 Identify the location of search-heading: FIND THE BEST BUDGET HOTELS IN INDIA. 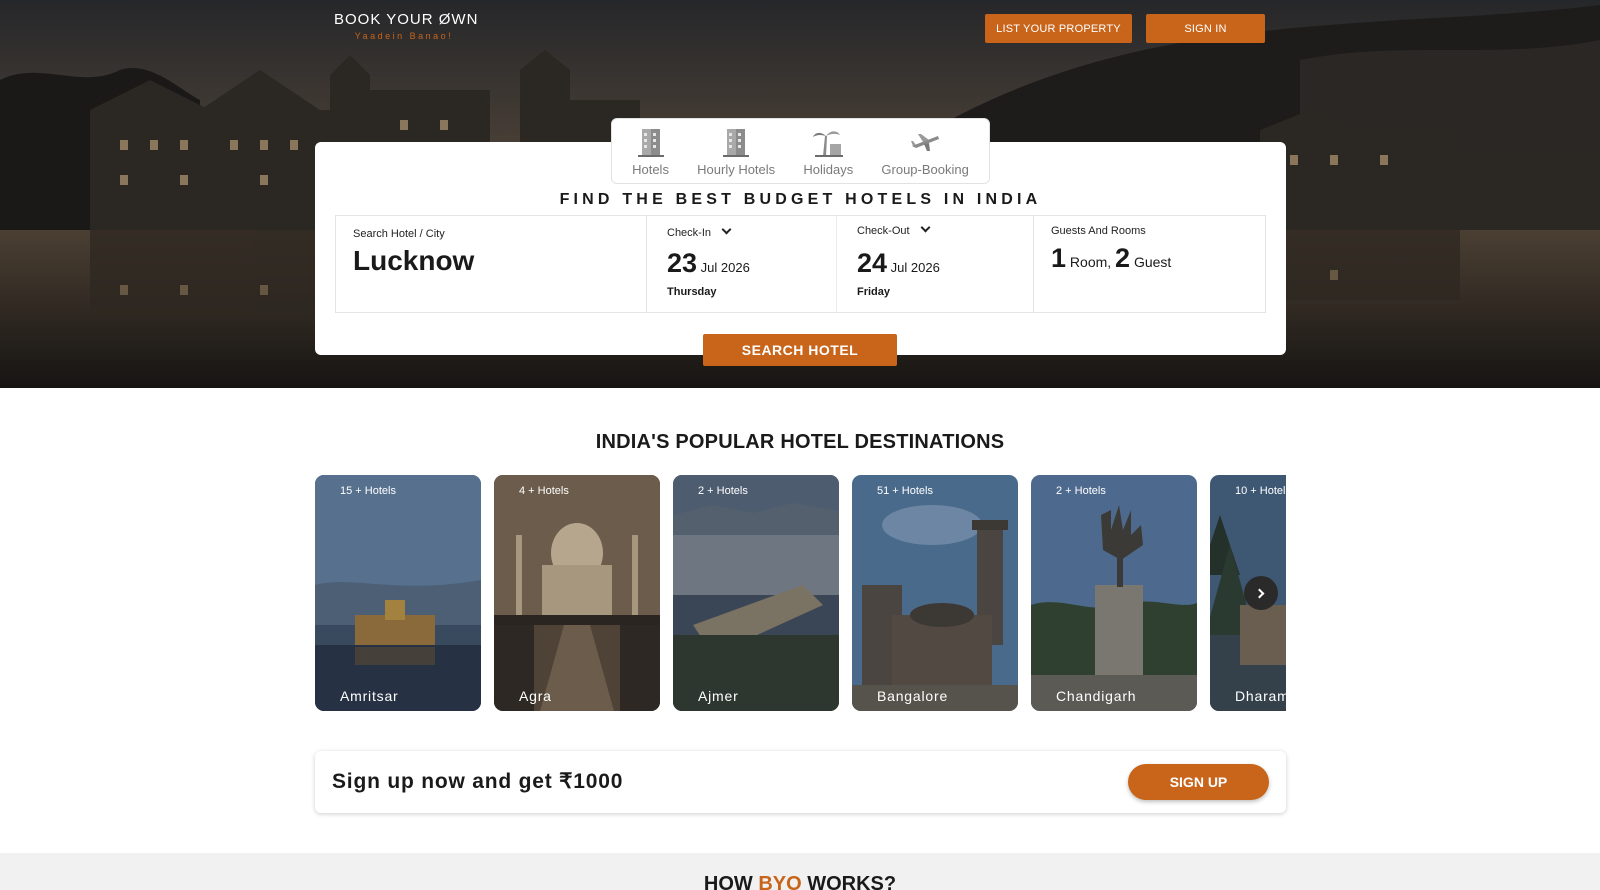
(800, 199).